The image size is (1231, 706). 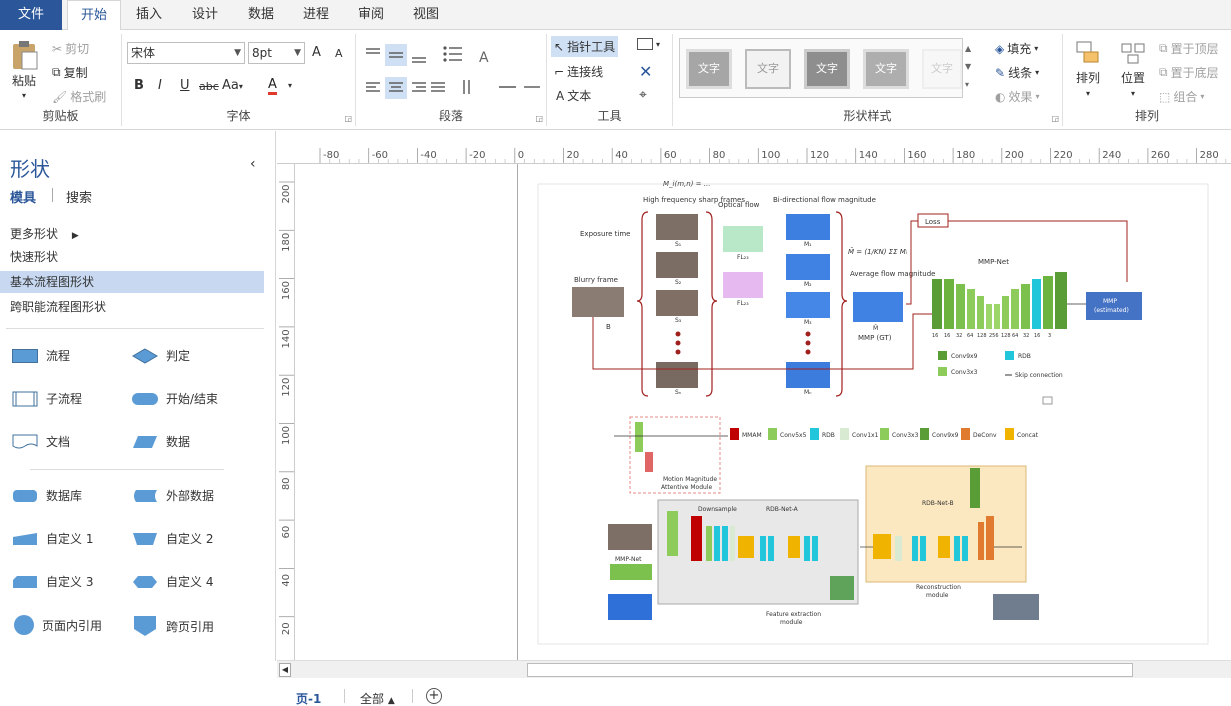 What do you see at coordinates (1189, 48) in the screenshot?
I see `bring-to-front-button: ⧉ 置于顶层` at bounding box center [1189, 48].